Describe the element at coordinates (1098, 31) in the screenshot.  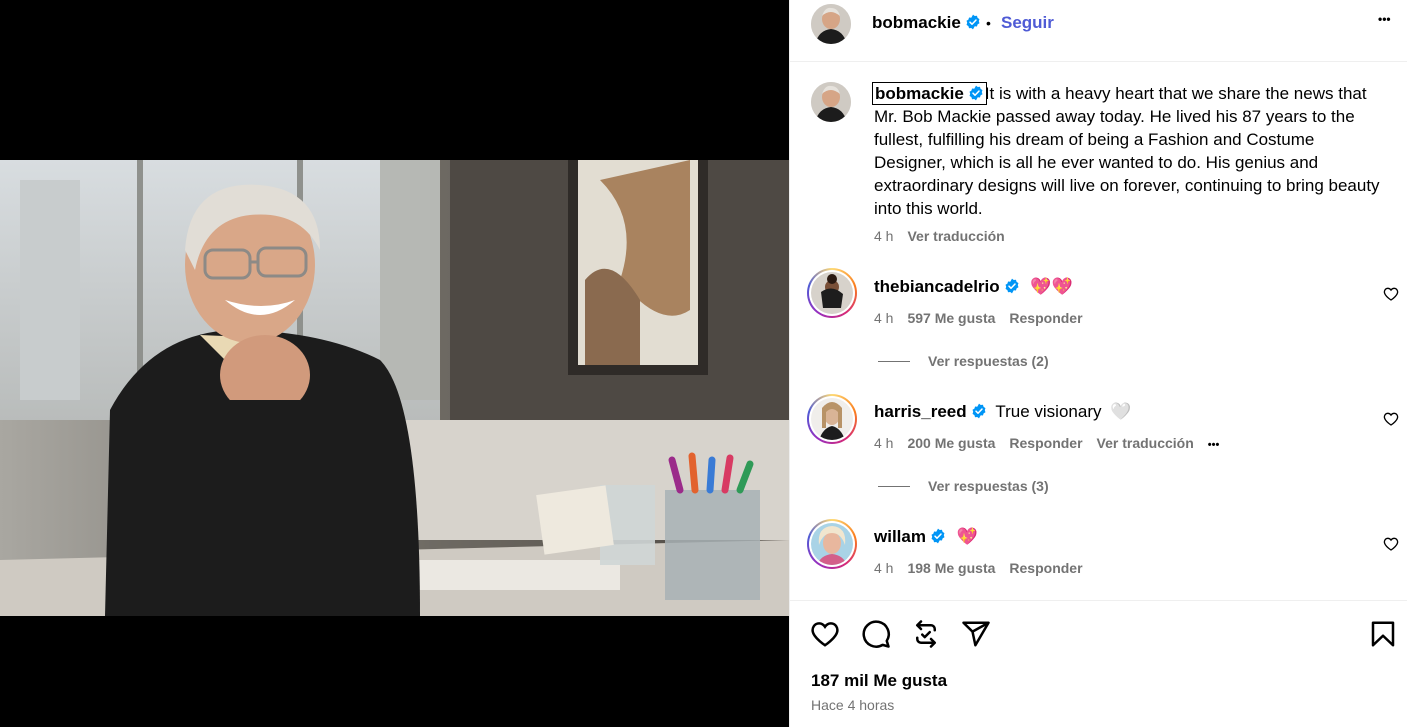
I see `post-header: bobmackie • Seguir •••` at that location.